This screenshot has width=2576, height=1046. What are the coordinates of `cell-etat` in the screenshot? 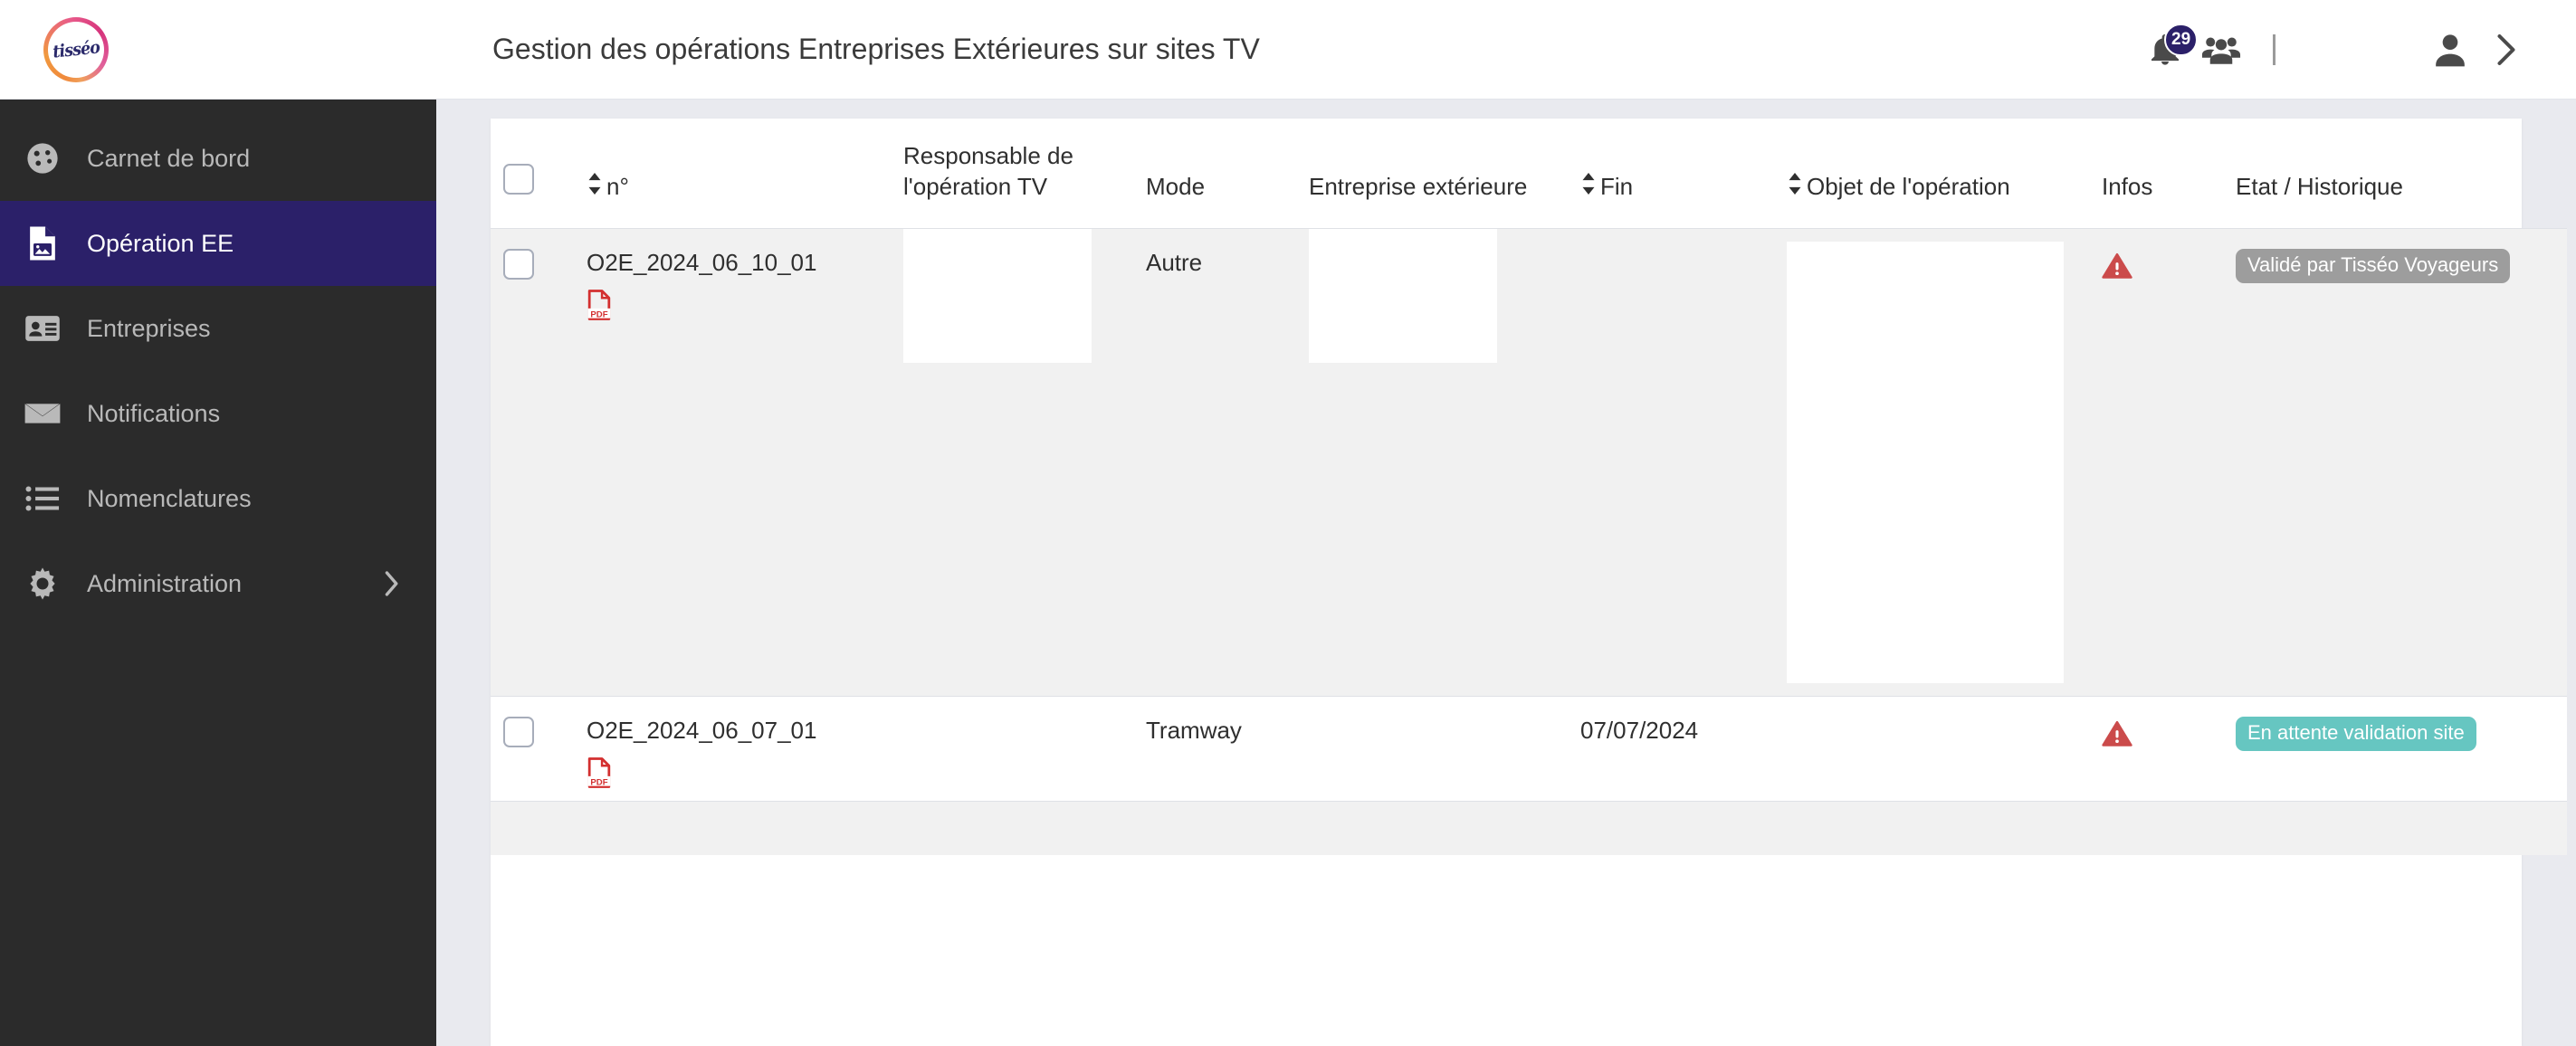 It's located at (2395, 828).